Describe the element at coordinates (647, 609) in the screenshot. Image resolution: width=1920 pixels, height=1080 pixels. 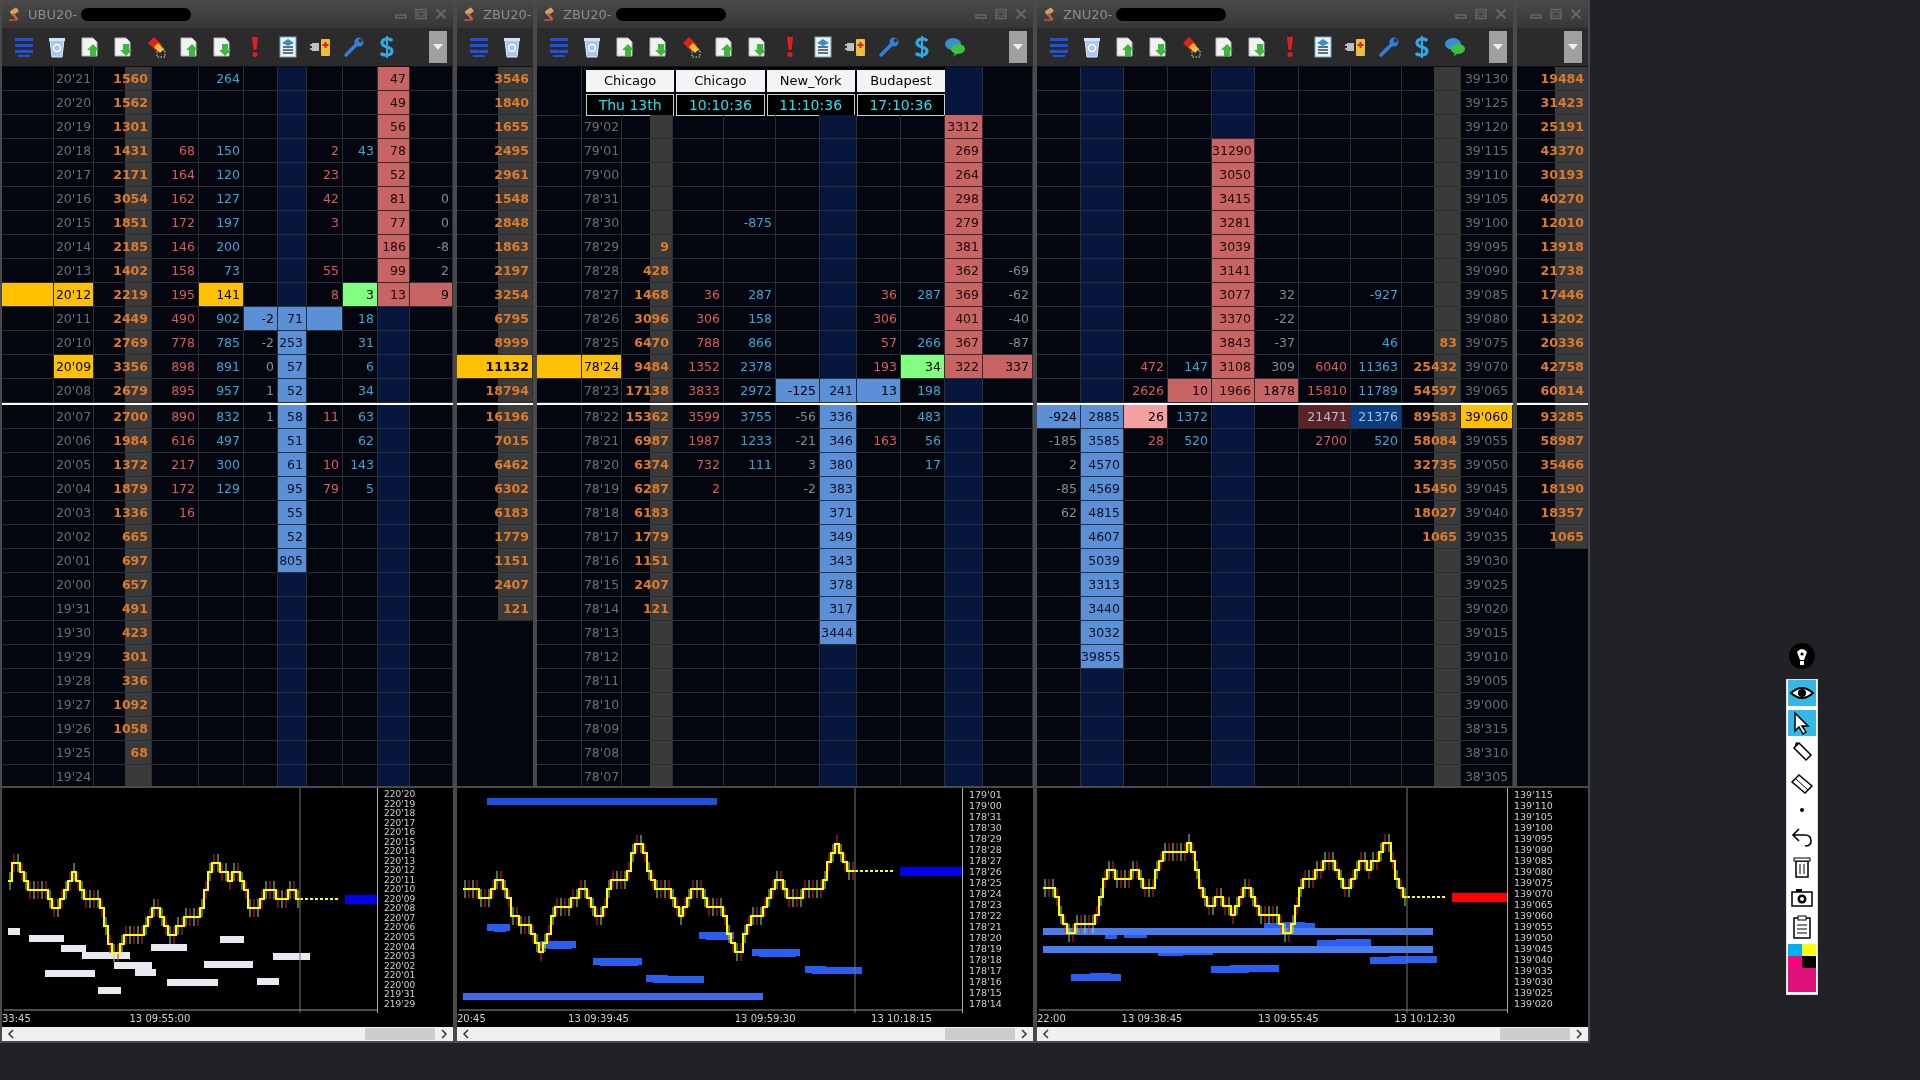
I see `ladder-cell: 121` at that location.